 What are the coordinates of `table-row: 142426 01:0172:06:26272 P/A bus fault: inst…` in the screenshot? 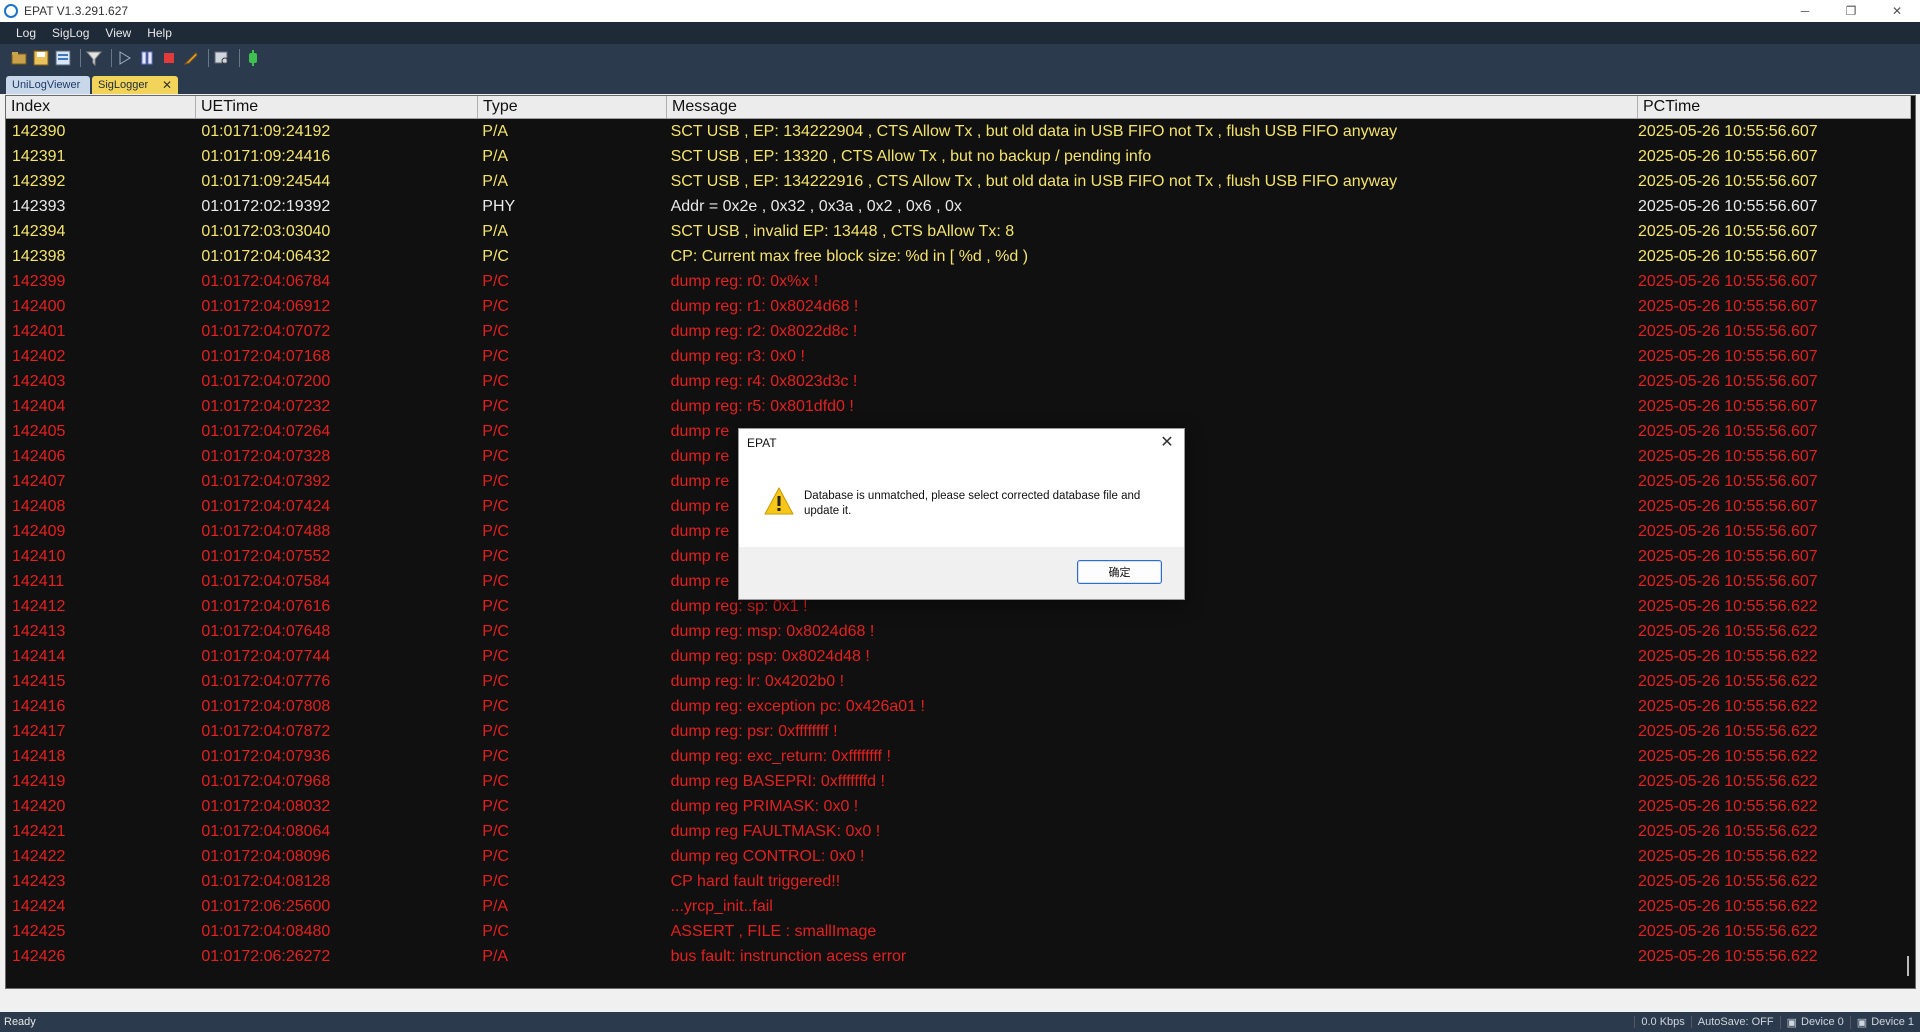 It's located at (955, 956).